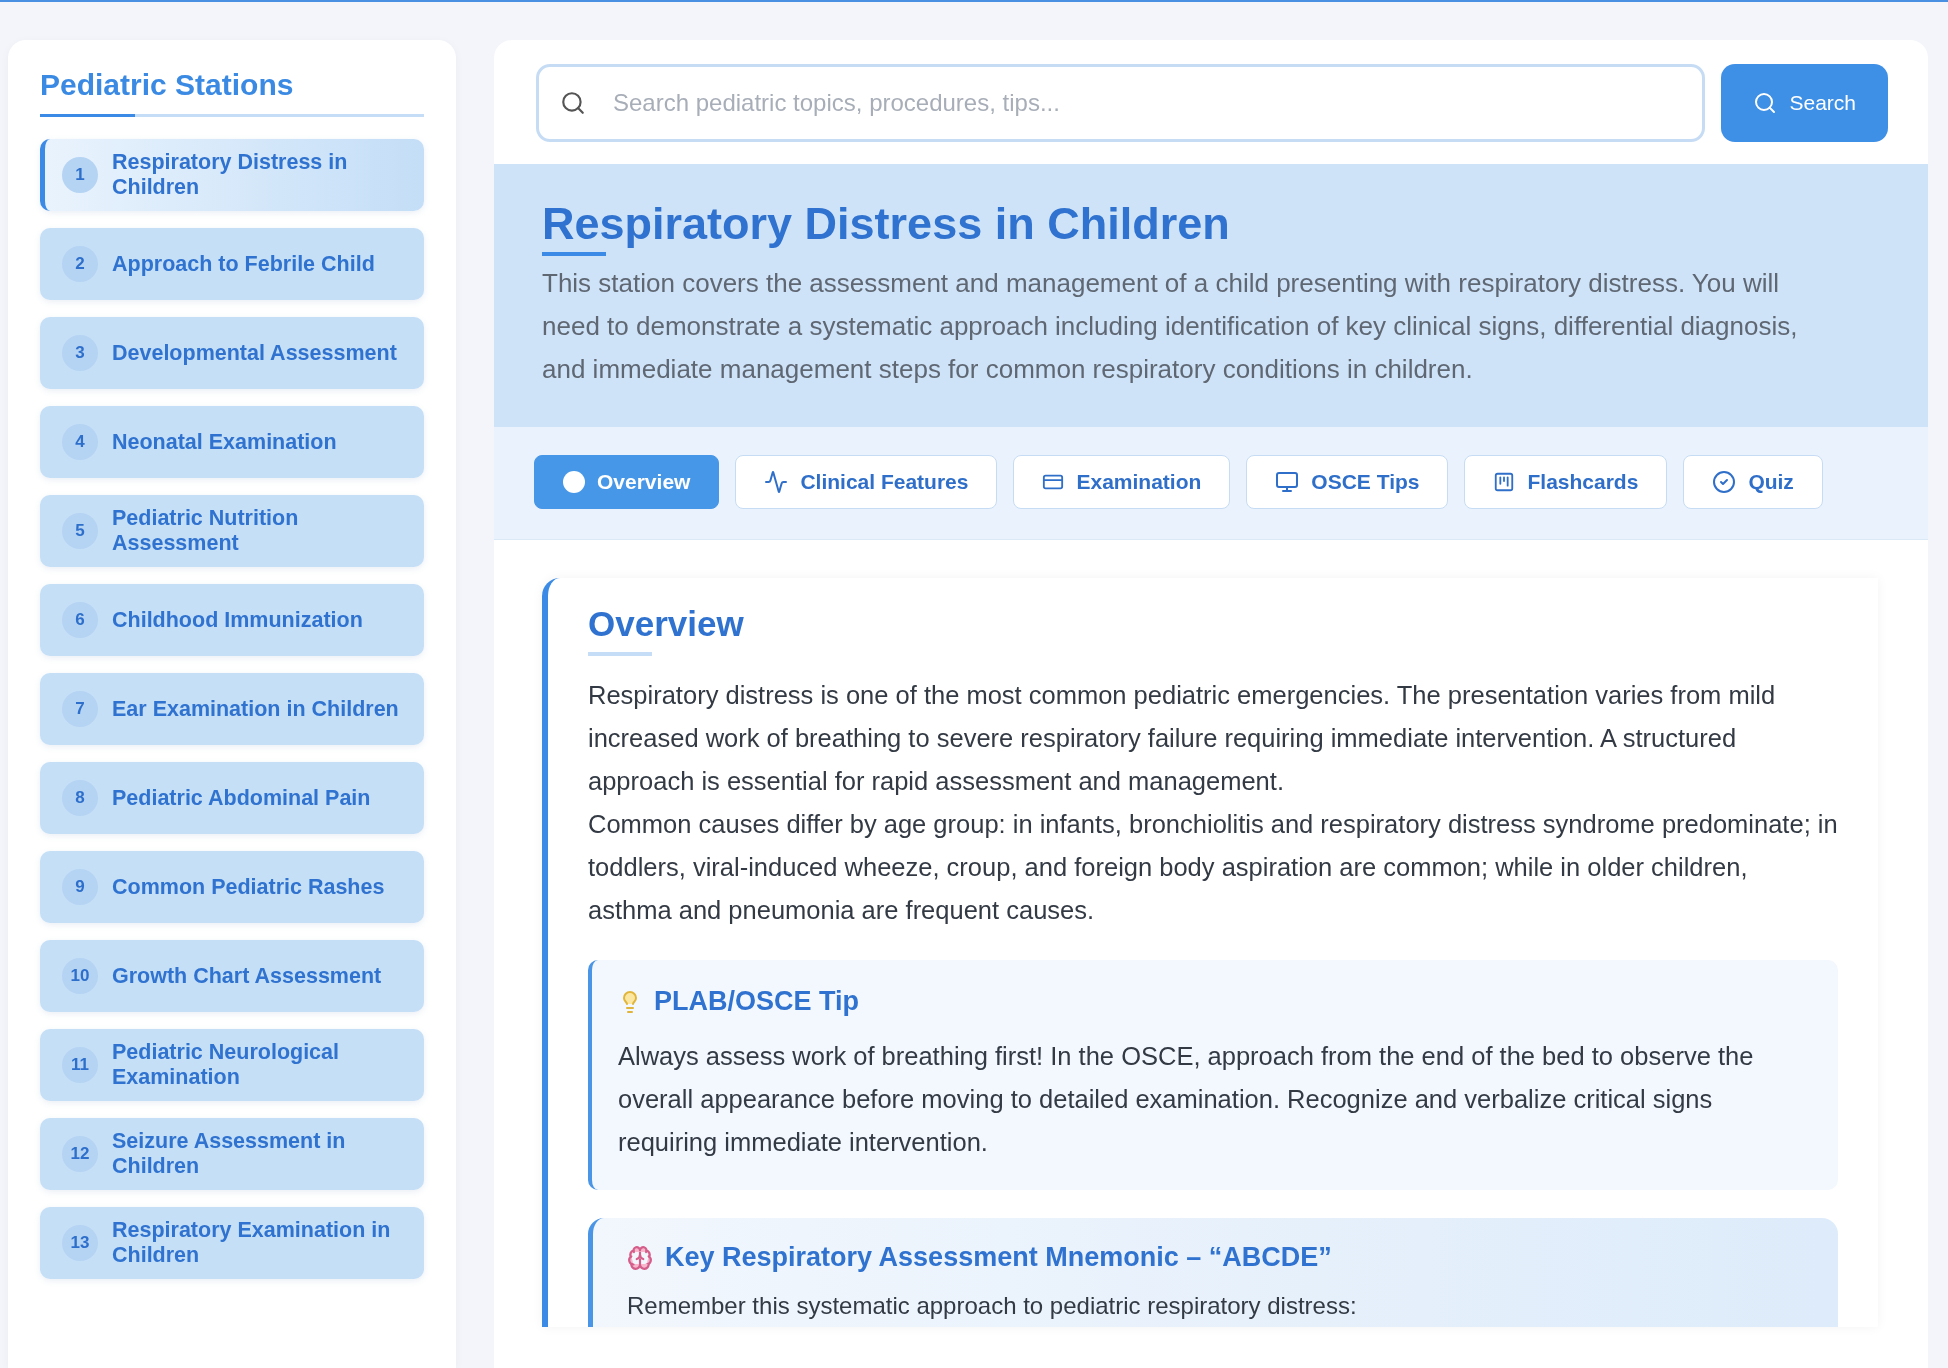  What do you see at coordinates (1213, 867) in the screenshot?
I see `body-paragraph: Common causes differ by age group: in infants, bronchiolitis and respiratory distress syndrome predominate; in toddlers, viral-induced wheeze, croup, and foreign body aspiration are common; while in older children, asthma and pneumonia are frequent causes.` at bounding box center [1213, 867].